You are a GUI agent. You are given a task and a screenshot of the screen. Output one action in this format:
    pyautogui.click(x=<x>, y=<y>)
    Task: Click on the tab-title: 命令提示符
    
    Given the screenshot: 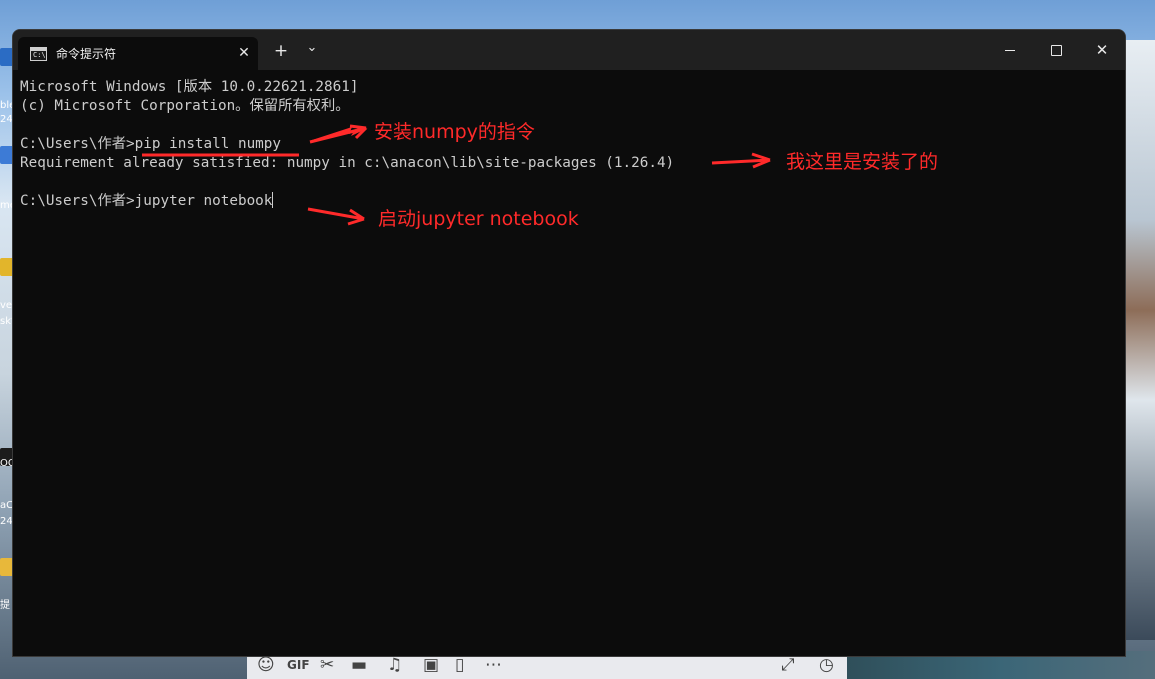 What is the action you would take?
    pyautogui.click(x=86, y=54)
    